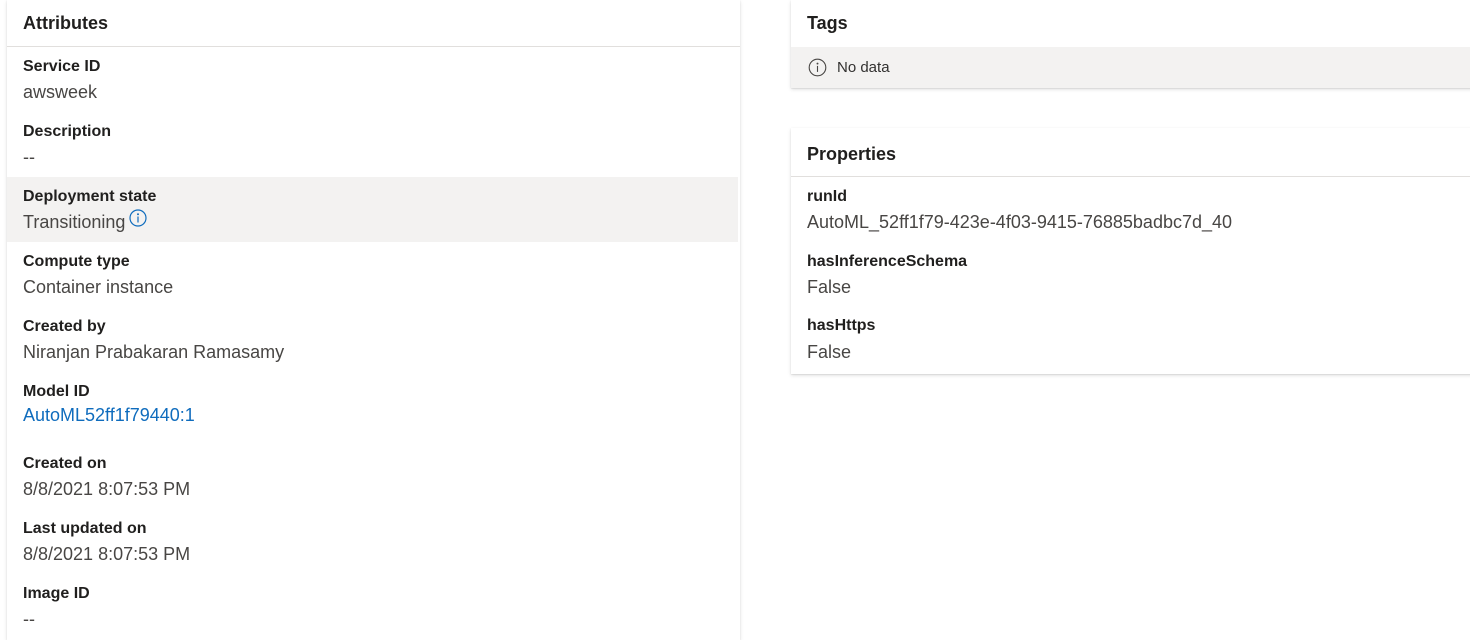  Describe the element at coordinates (56, 593) in the screenshot. I see `image-id-label: Image ID` at that location.